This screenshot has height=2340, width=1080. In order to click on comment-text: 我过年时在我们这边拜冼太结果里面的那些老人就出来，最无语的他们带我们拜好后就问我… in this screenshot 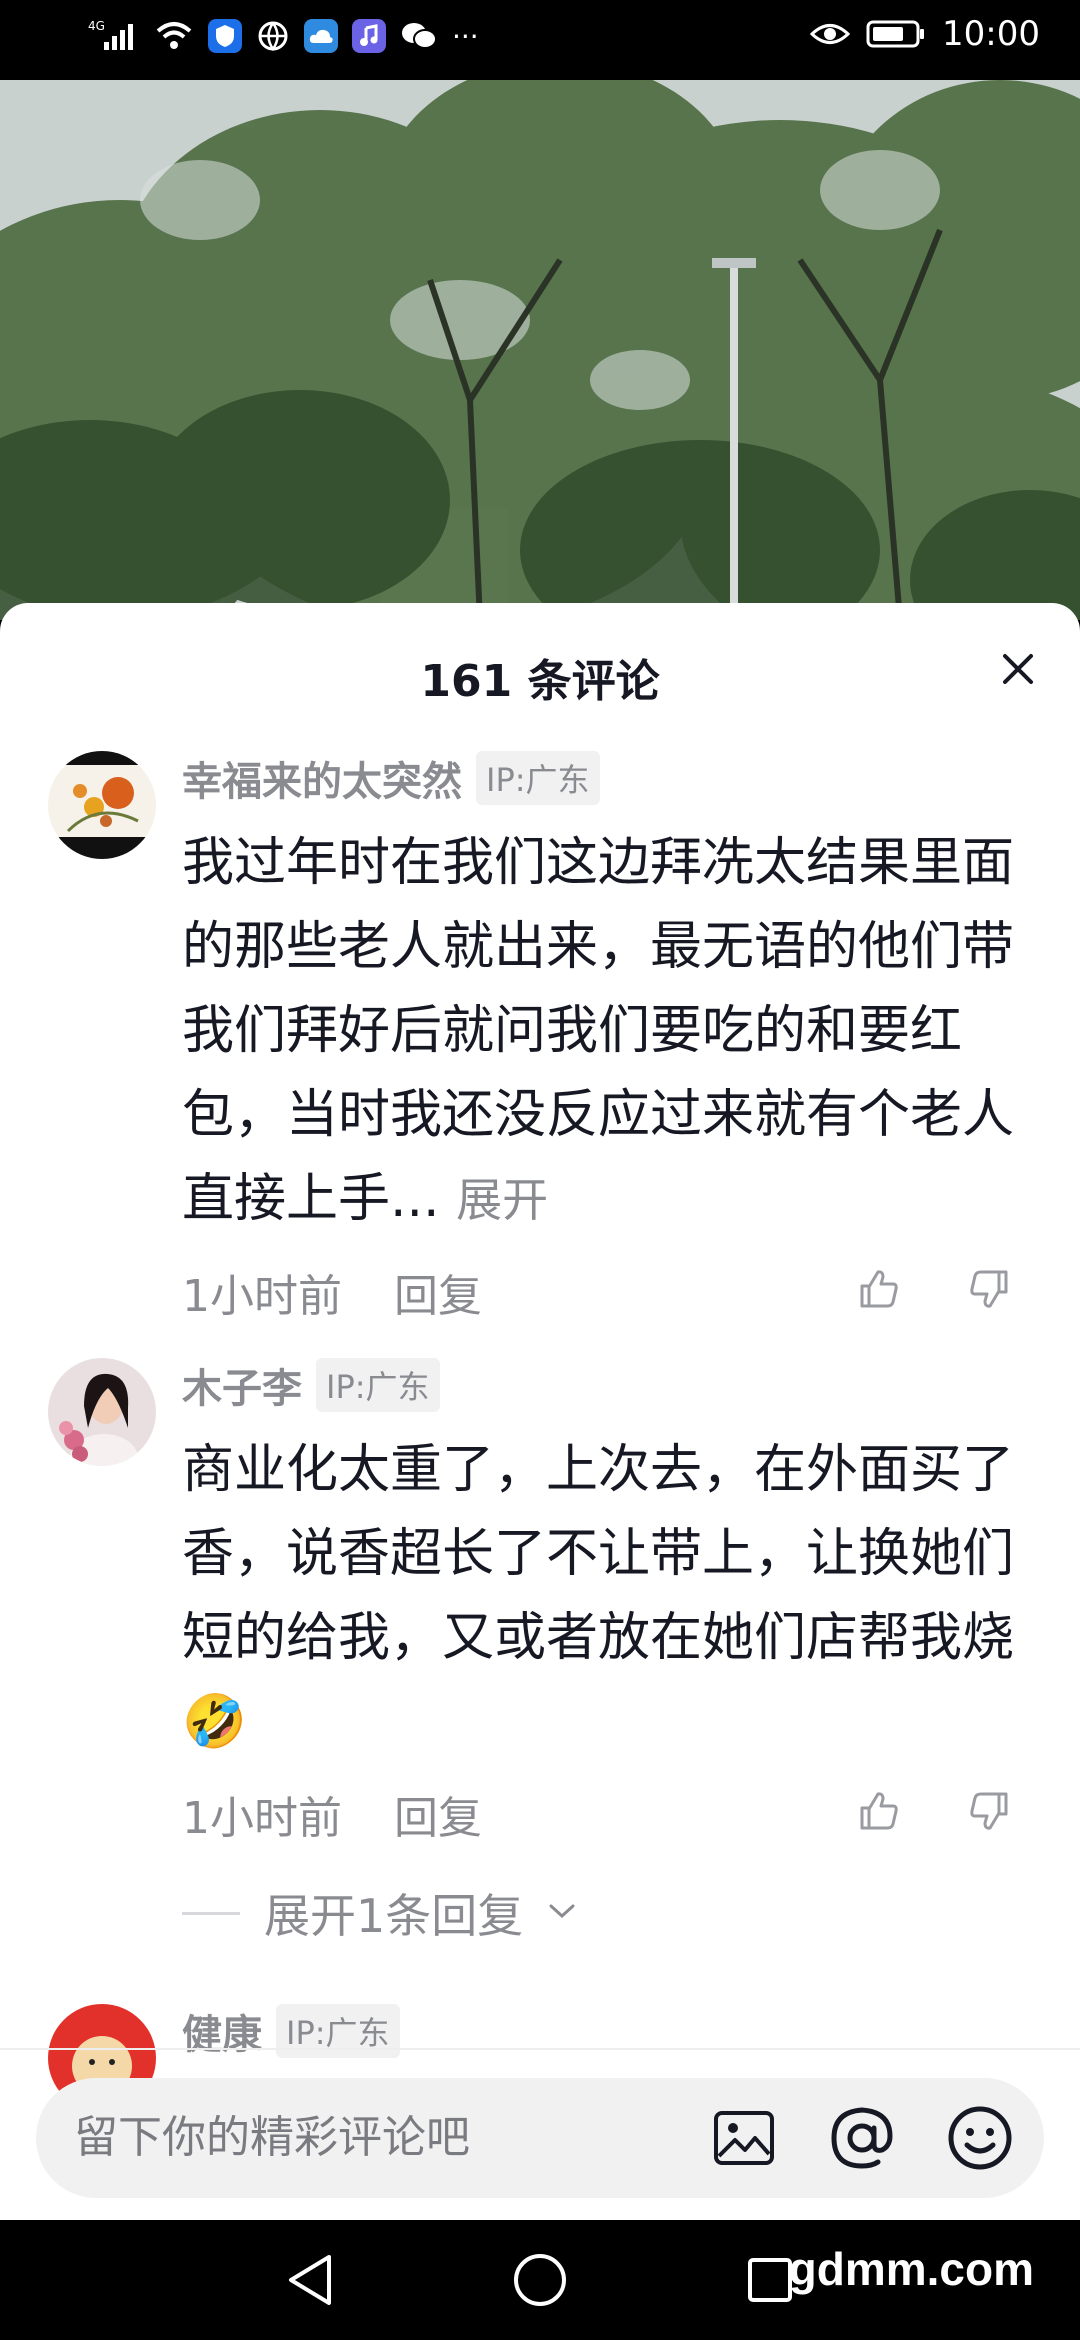, I will do `click(607, 1031)`.